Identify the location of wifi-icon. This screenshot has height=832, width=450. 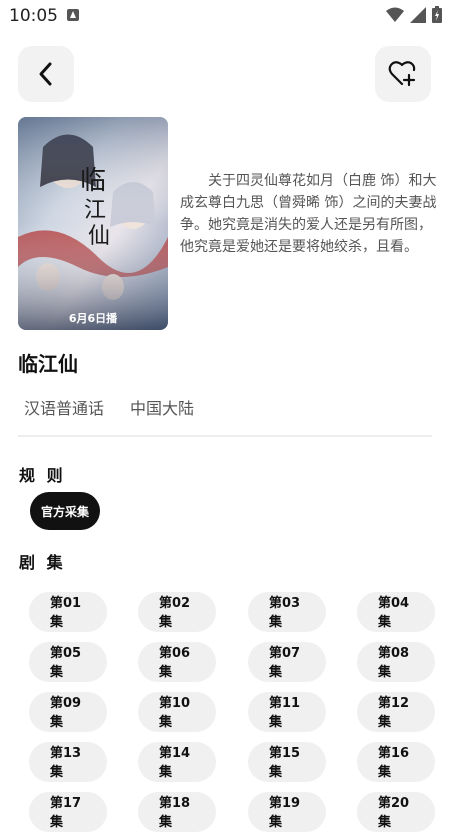
(395, 14).